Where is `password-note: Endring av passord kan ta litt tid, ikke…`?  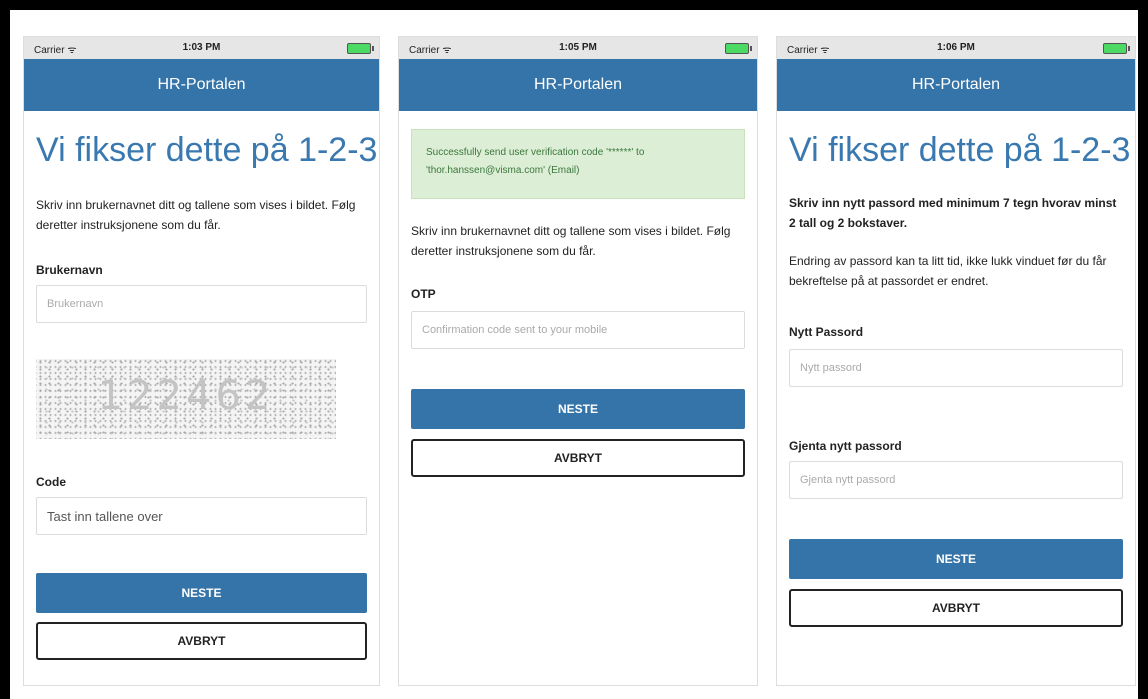
password-note: Endring av passord kan ta litt tid, ikke… is located at coordinates (948, 271).